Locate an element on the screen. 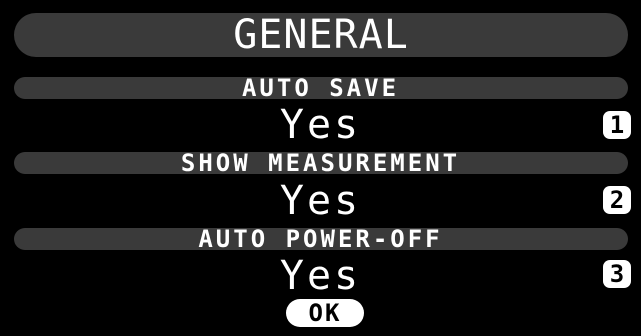  key-2-badge: 2 is located at coordinates (617, 200).